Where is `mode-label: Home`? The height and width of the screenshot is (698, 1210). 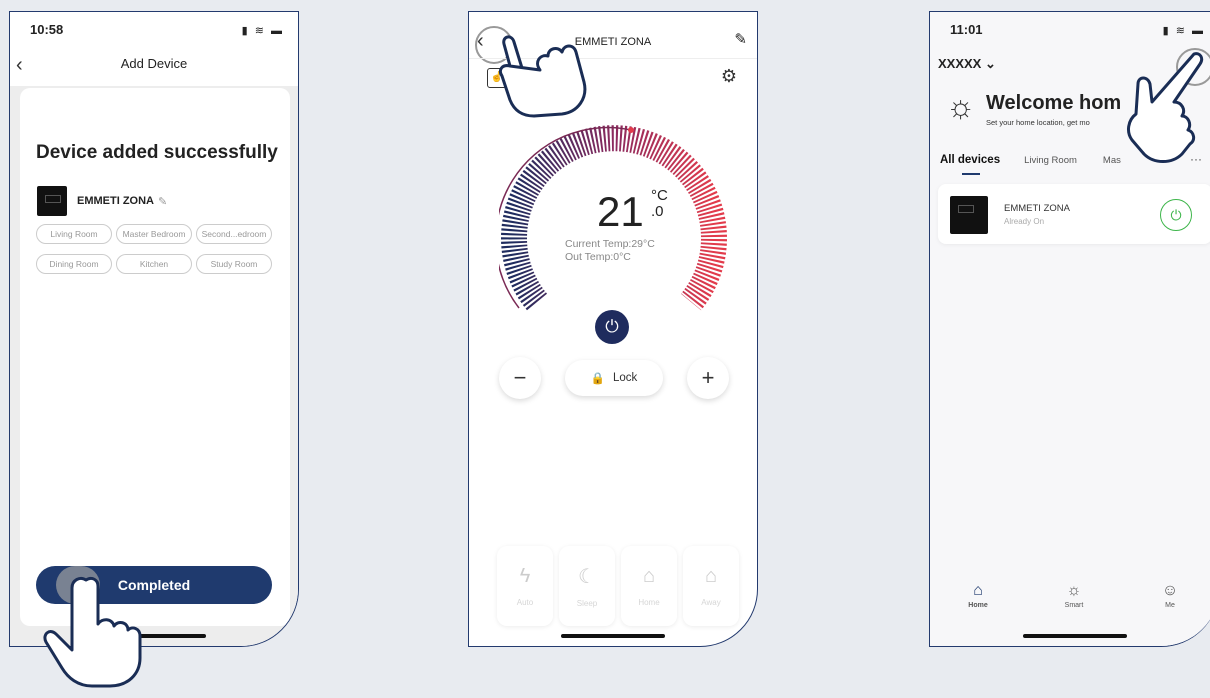
mode-label: Home is located at coordinates (649, 602).